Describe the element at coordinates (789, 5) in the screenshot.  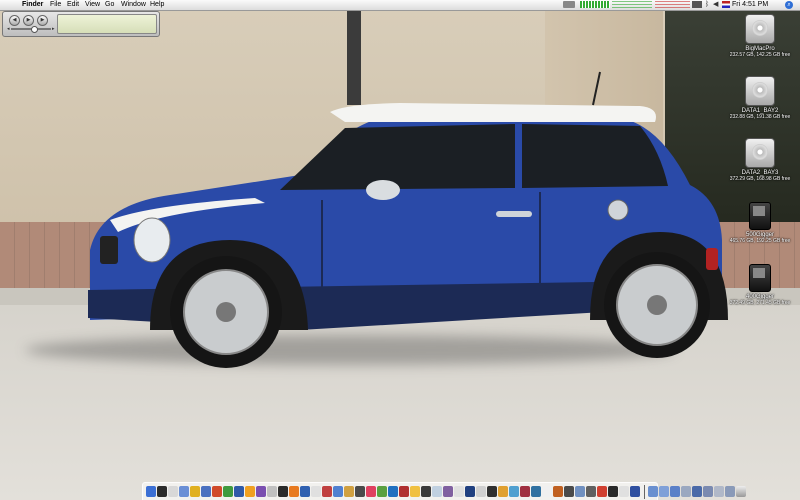
I see `spotlight-search-icon: ⌕` at that location.